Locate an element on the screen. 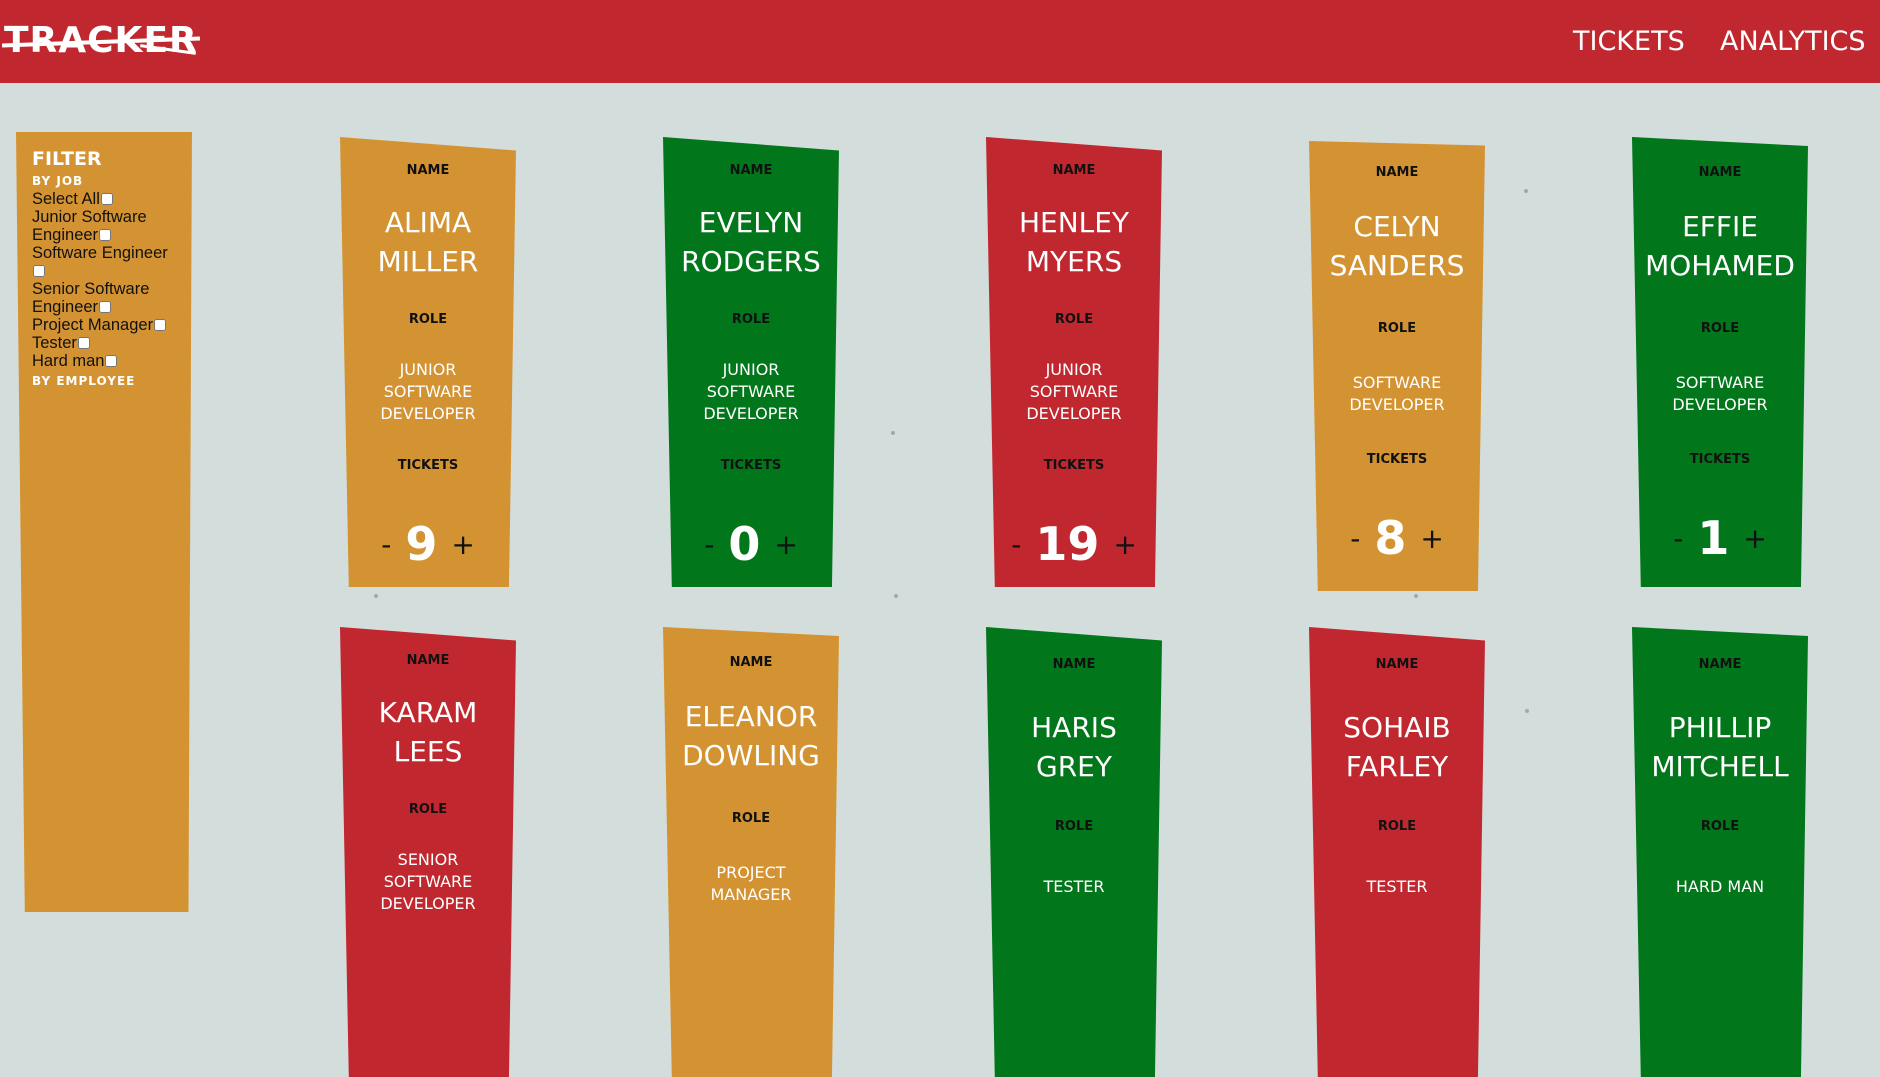 The image size is (1880, 1077). filter-option-project-manager: Project Manager is located at coordinates (112, 325).